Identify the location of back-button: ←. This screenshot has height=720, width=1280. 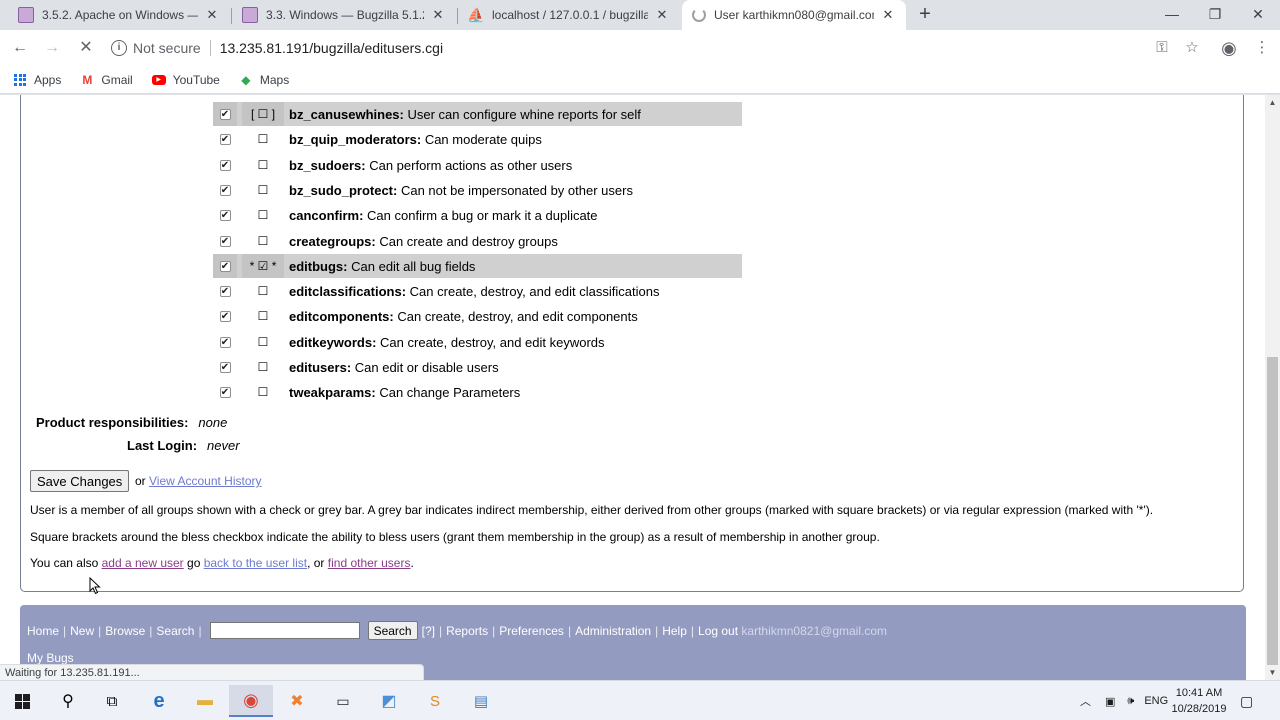
(20, 48).